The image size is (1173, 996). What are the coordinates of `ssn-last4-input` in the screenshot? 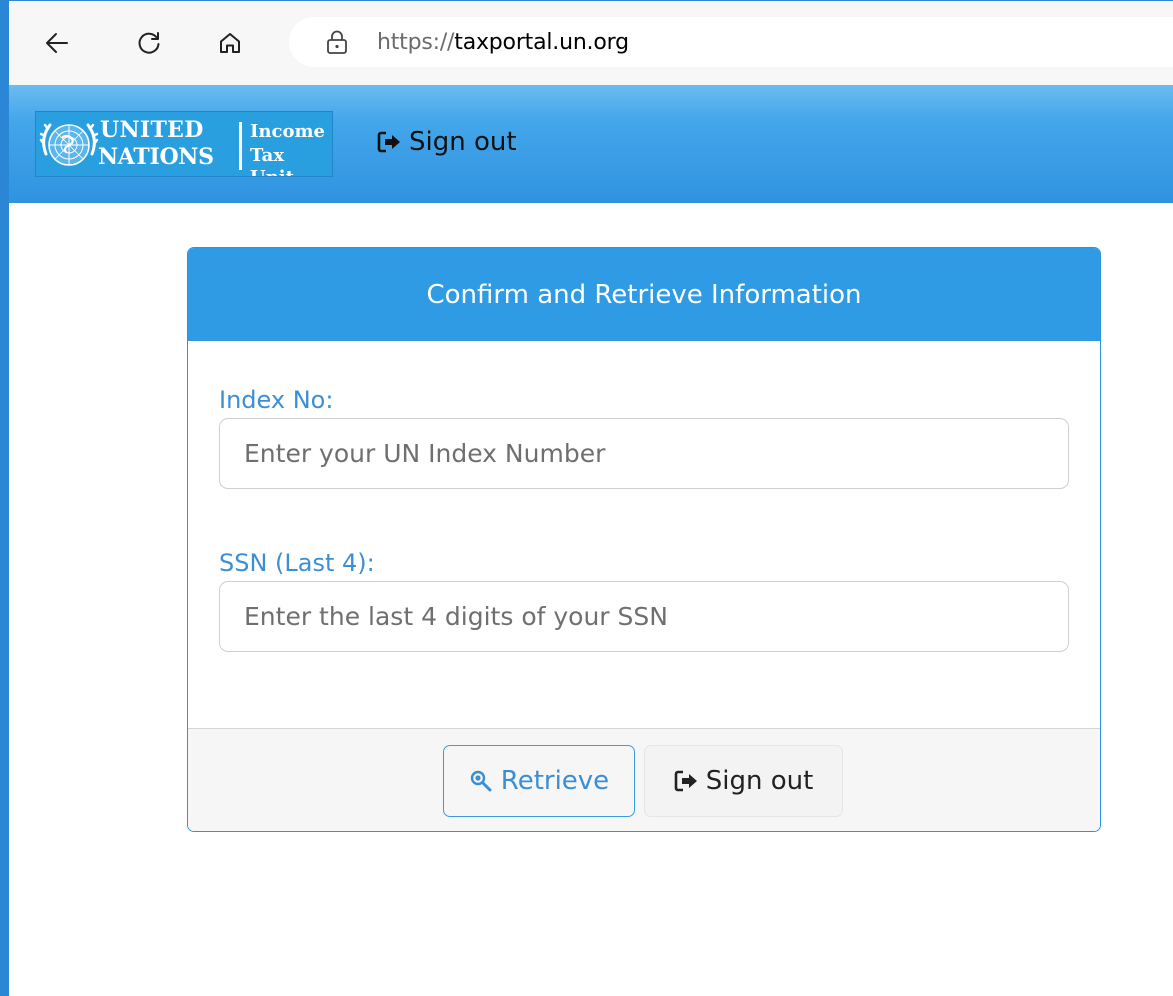 It's located at (644, 616).